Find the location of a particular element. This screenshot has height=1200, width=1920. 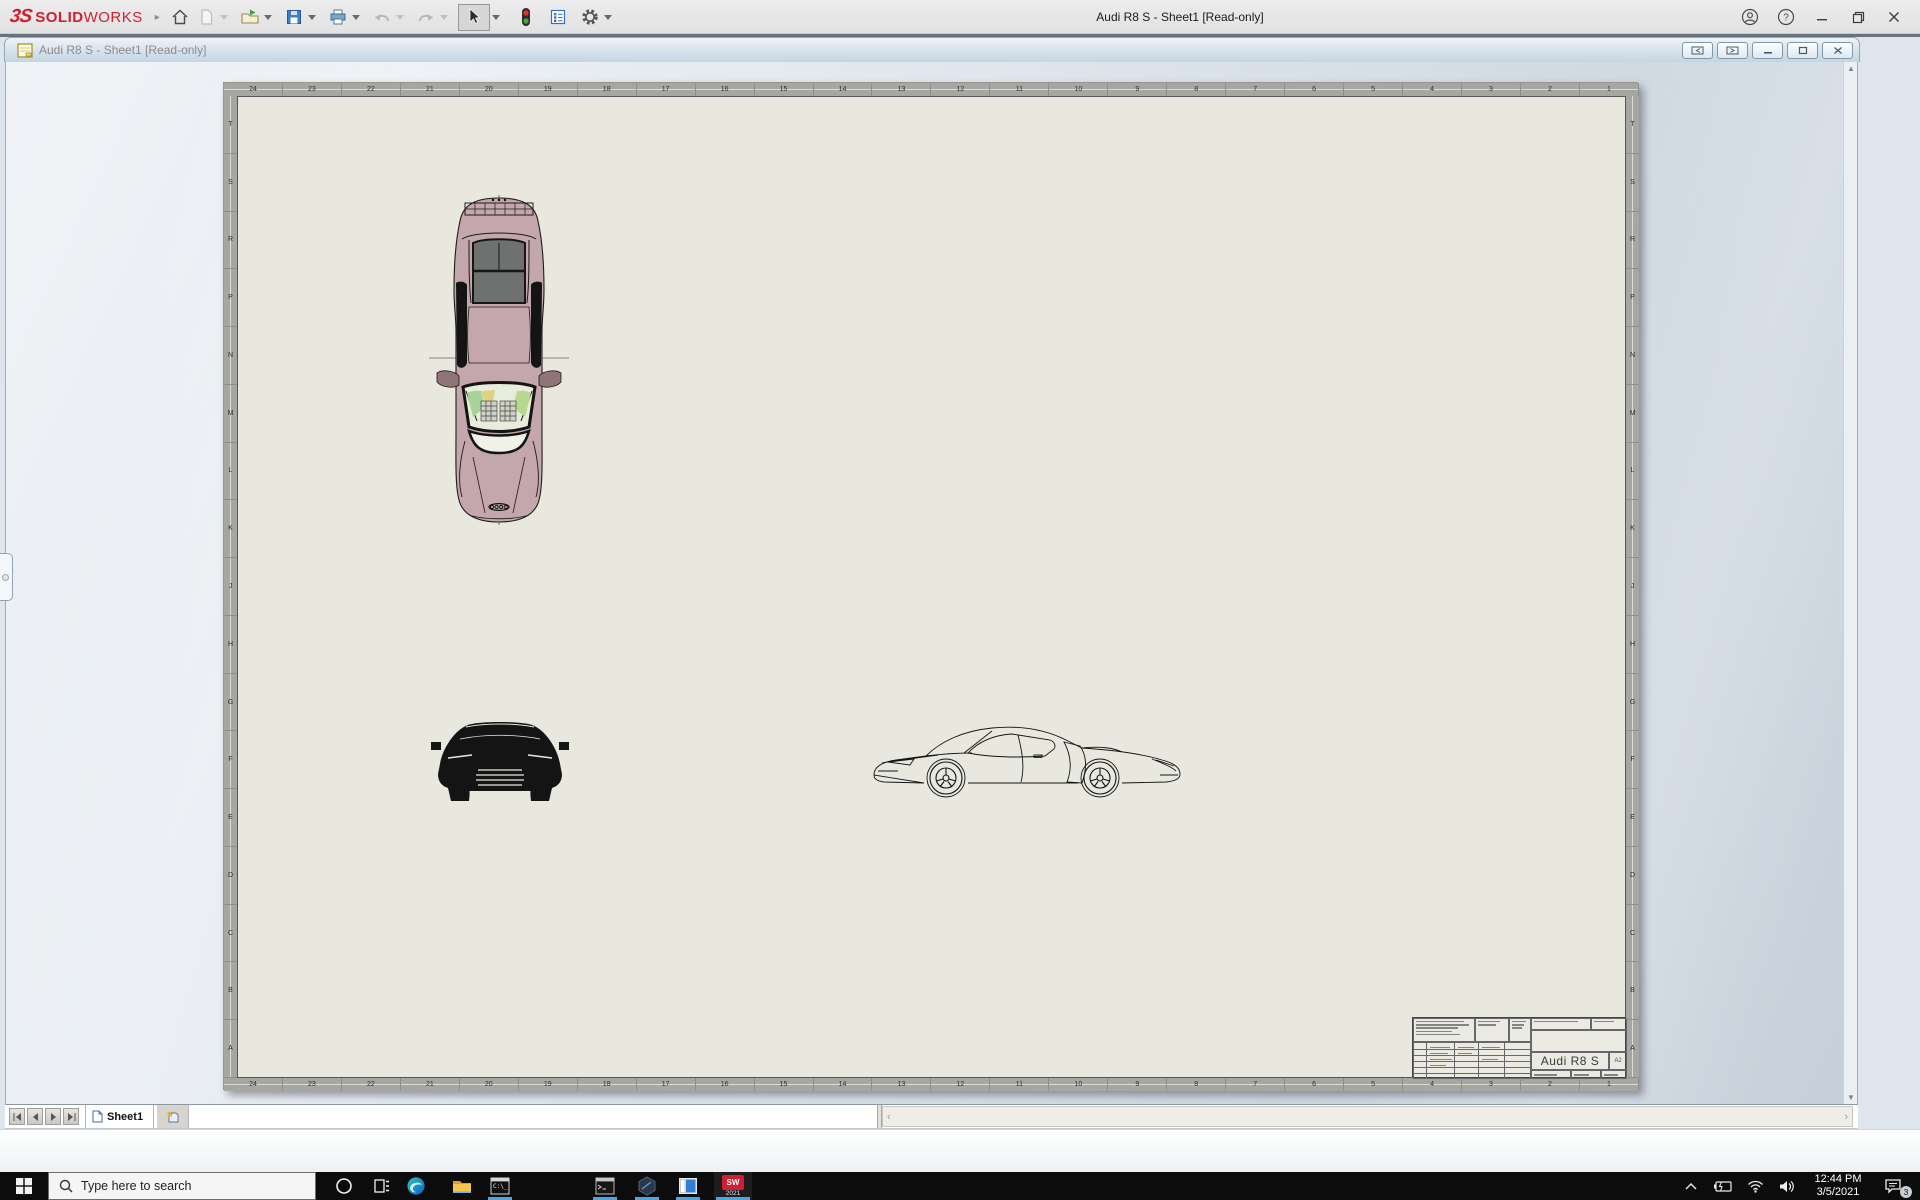

doc-titlebar: Audi R8 S - Sheet1 [Read-only] is located at coordinates (932, 49).